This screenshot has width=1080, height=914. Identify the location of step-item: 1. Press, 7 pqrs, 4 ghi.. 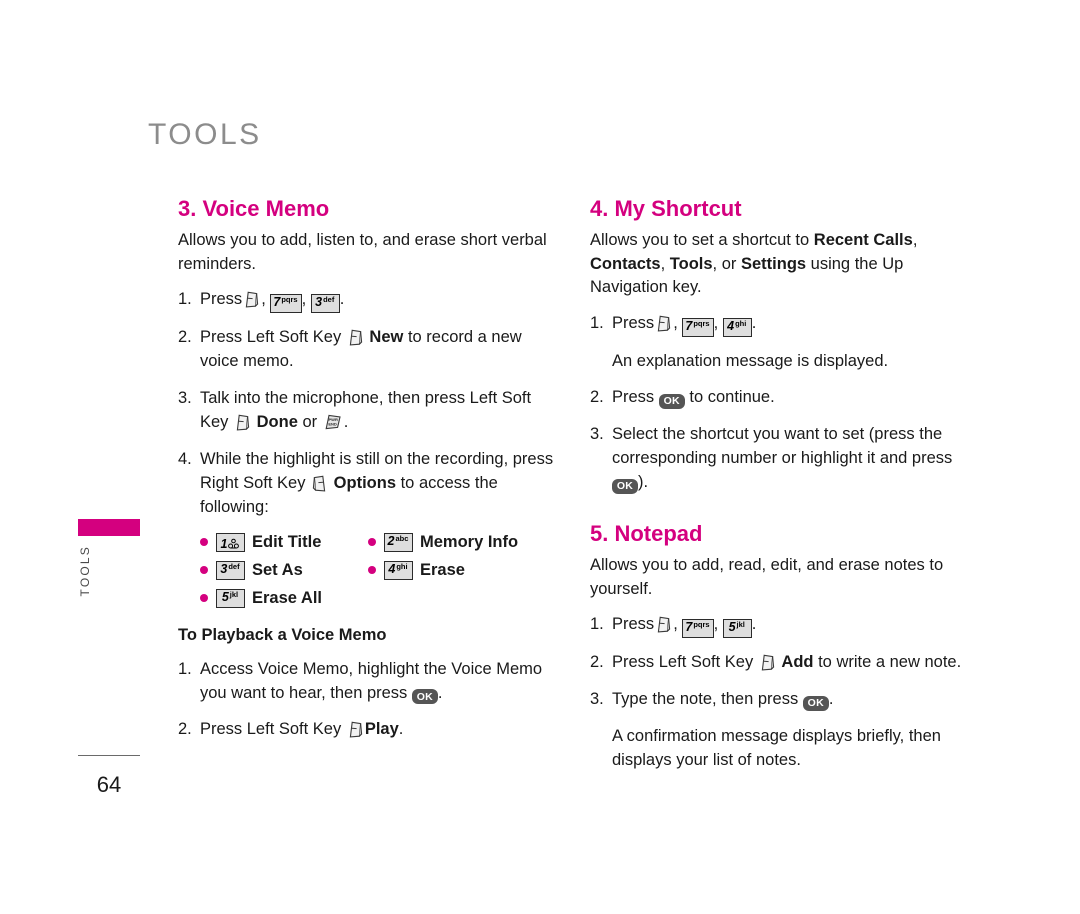
(781, 324).